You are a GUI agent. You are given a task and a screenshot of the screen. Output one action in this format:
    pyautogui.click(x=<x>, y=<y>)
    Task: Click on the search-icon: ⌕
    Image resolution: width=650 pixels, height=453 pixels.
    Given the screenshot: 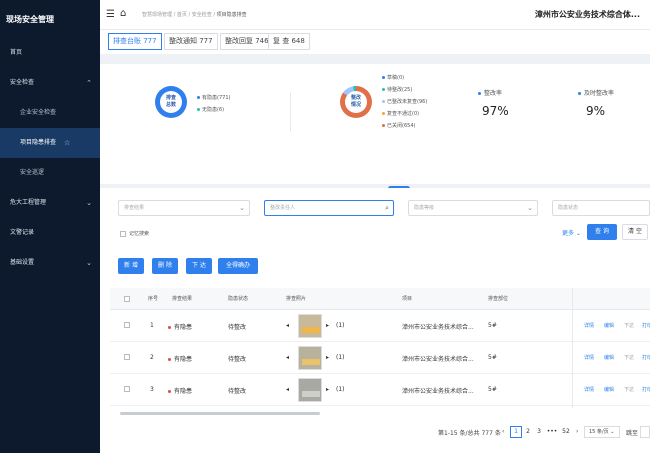 What is the action you would take?
    pyautogui.click(x=387, y=208)
    